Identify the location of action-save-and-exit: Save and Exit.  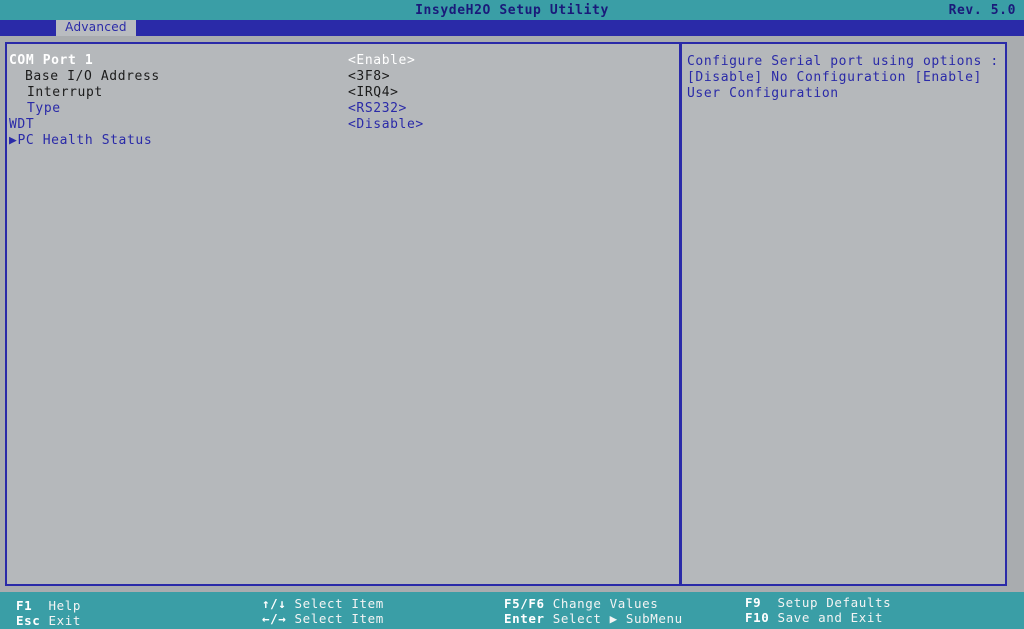
(830, 617).